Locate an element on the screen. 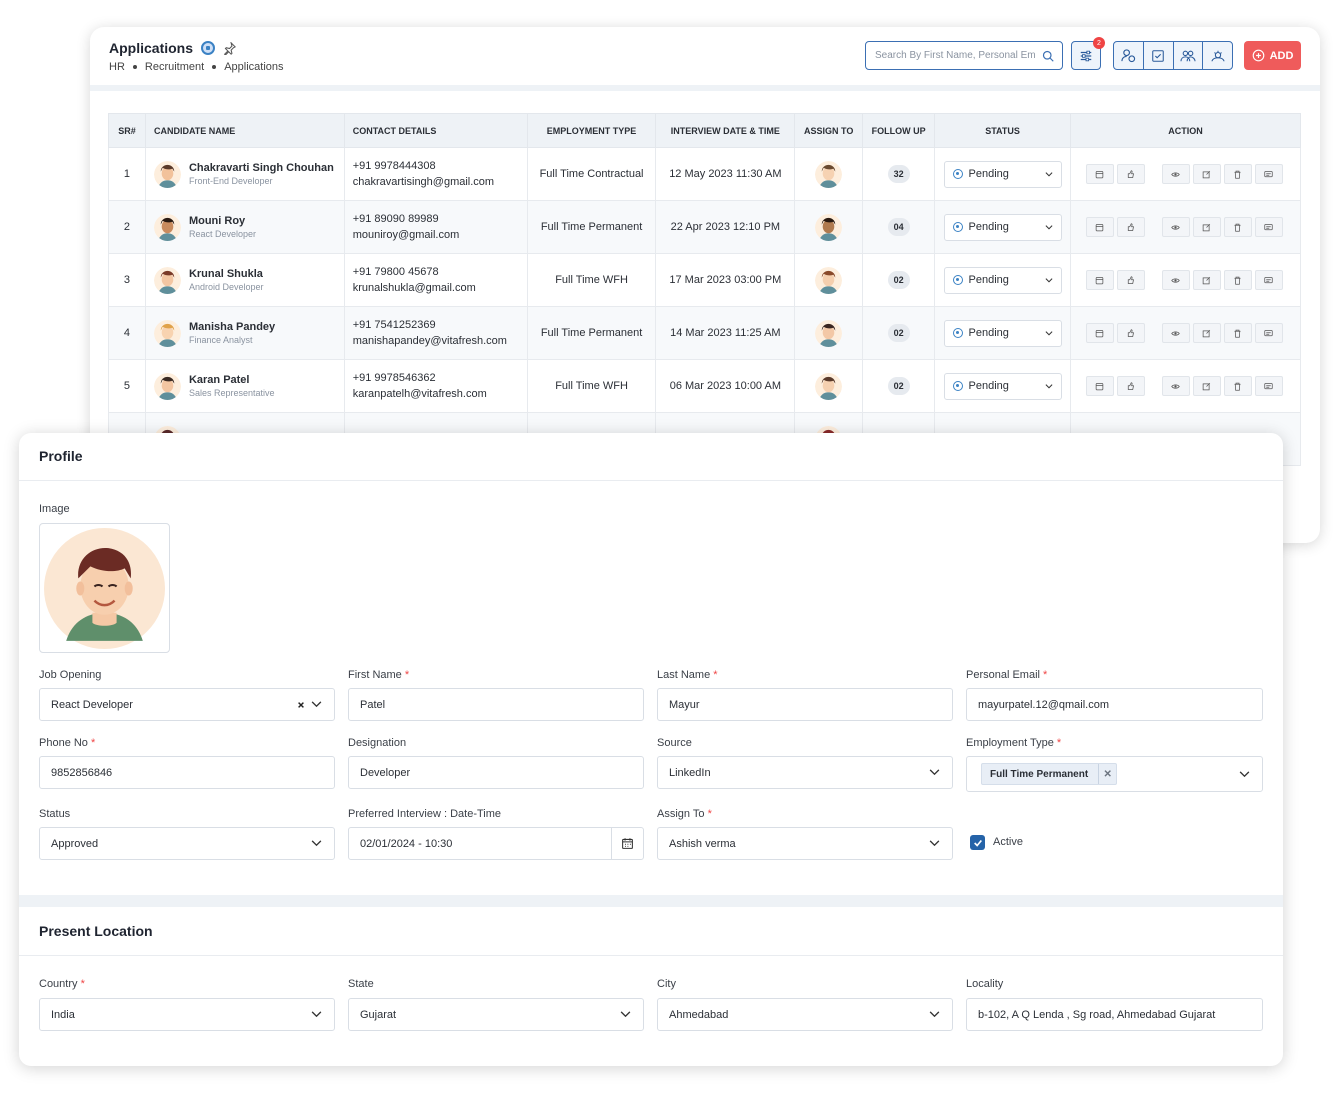  breadcrumb-recruitment: Recruitment is located at coordinates (174, 67).